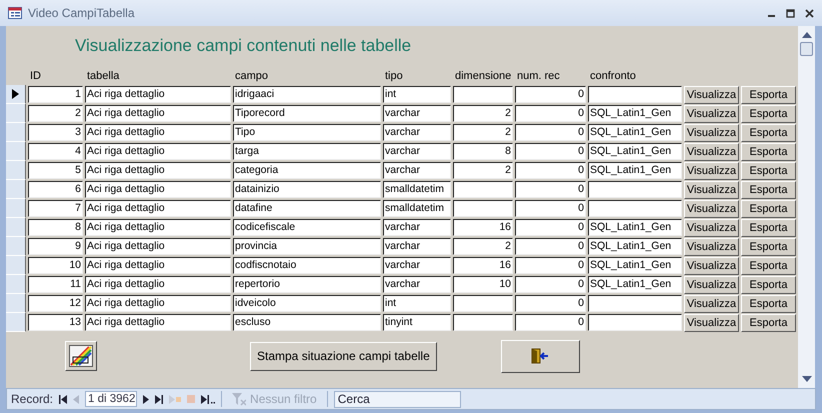 The width and height of the screenshot is (822, 413). What do you see at coordinates (55, 151) in the screenshot?
I see `text-field: 4` at bounding box center [55, 151].